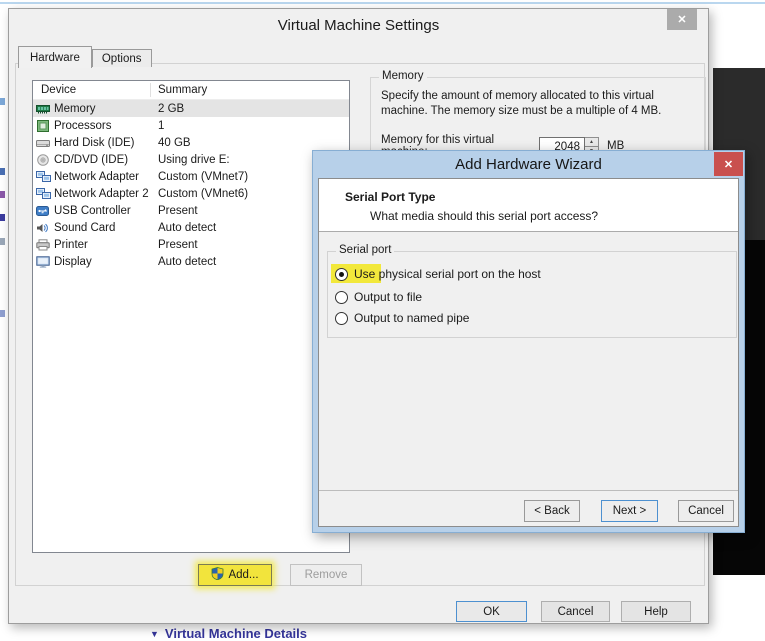  Describe the element at coordinates (101, 193) in the screenshot. I see `device-name: Network Adapter 2` at that location.